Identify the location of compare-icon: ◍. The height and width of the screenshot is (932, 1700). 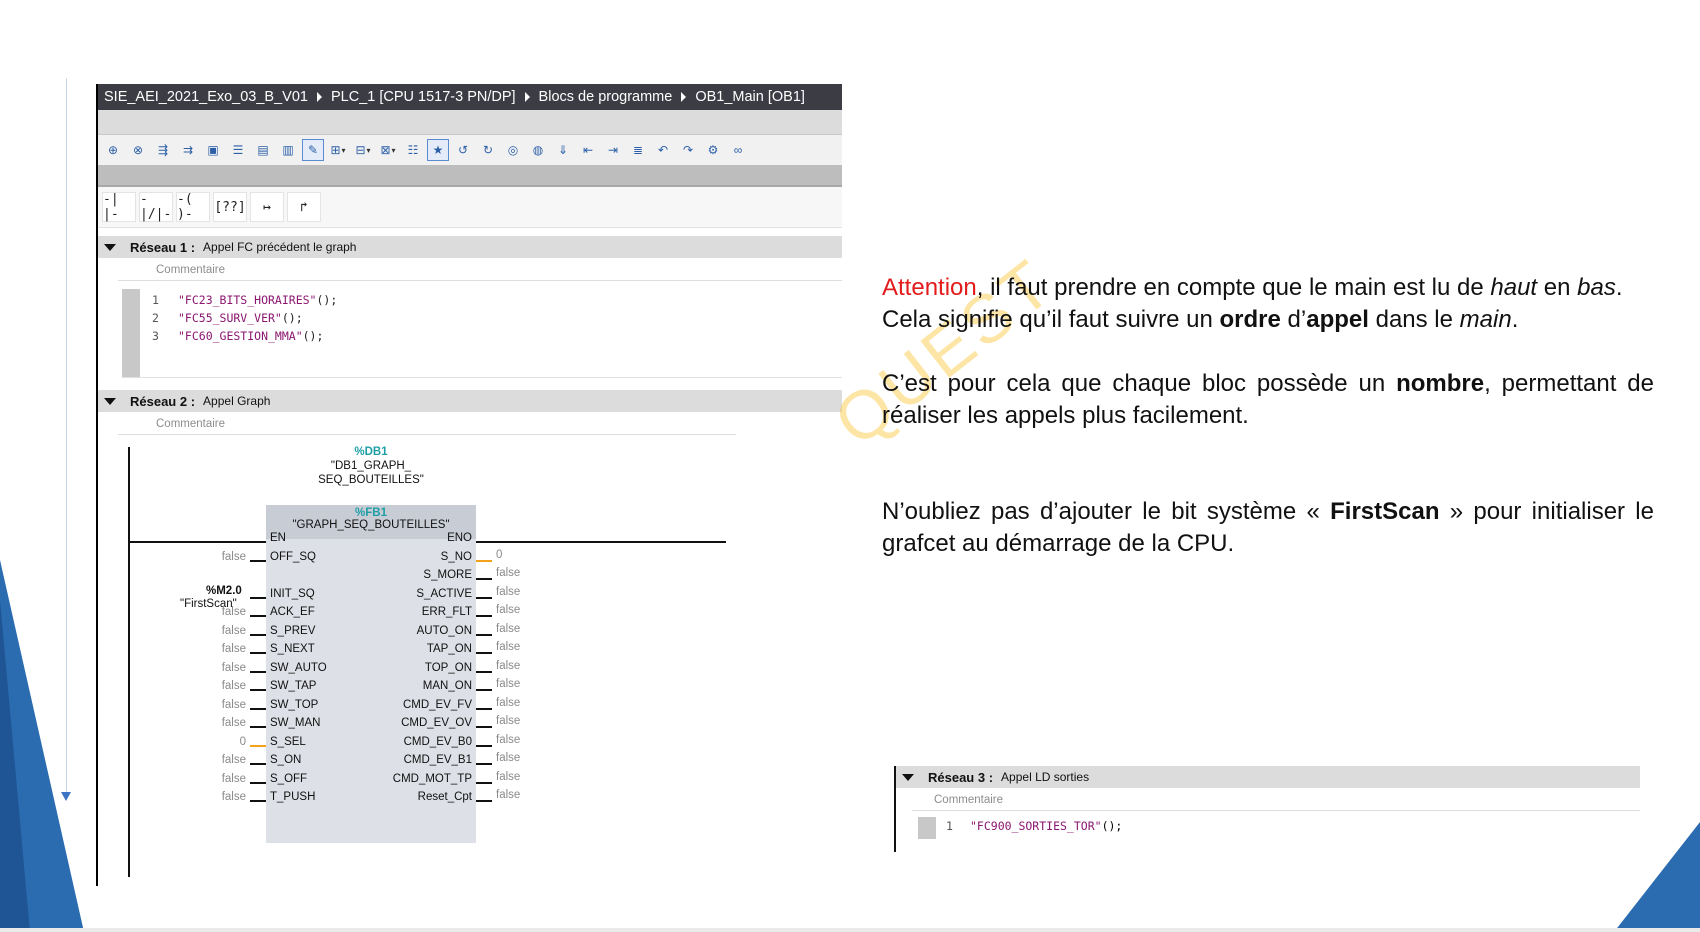
(538, 150).